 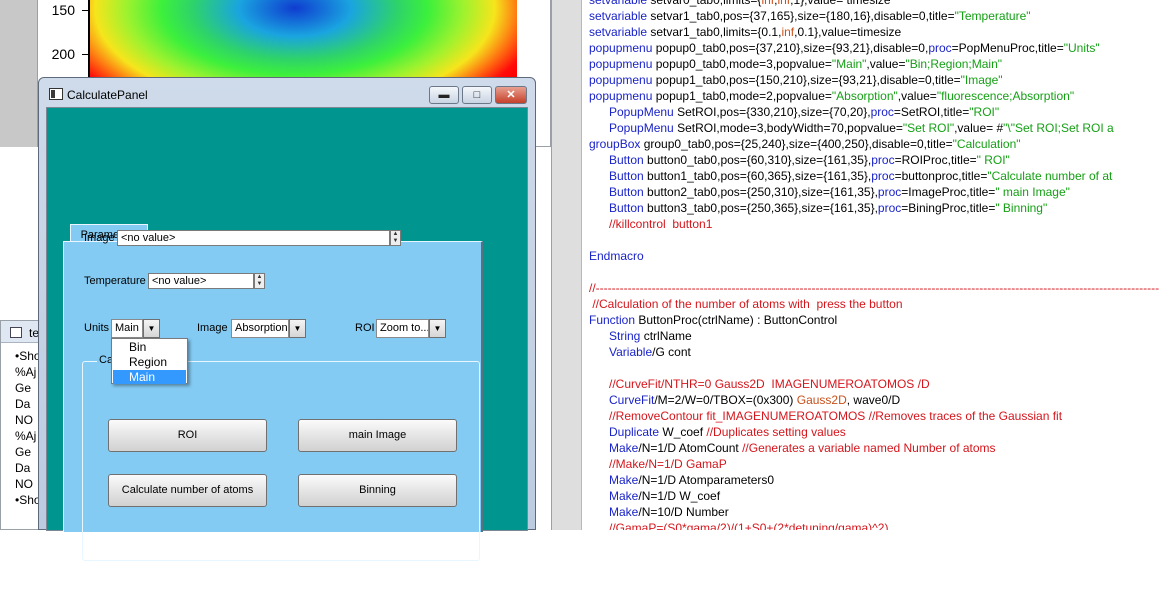 What do you see at coordinates (986, 144) in the screenshot?
I see `code-token: "Calculation"` at bounding box center [986, 144].